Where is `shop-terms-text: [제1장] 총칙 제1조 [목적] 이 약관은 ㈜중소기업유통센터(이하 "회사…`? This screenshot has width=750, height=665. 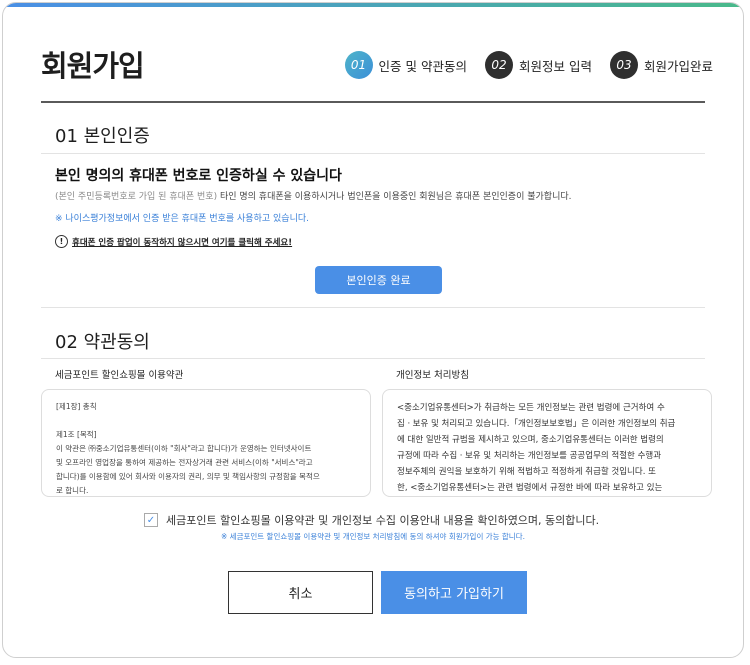 shop-terms-text: [제1장] 총칙 제1조 [목적] 이 약관은 ㈜중소기업유통센터(이하 "회사… is located at coordinates (206, 443).